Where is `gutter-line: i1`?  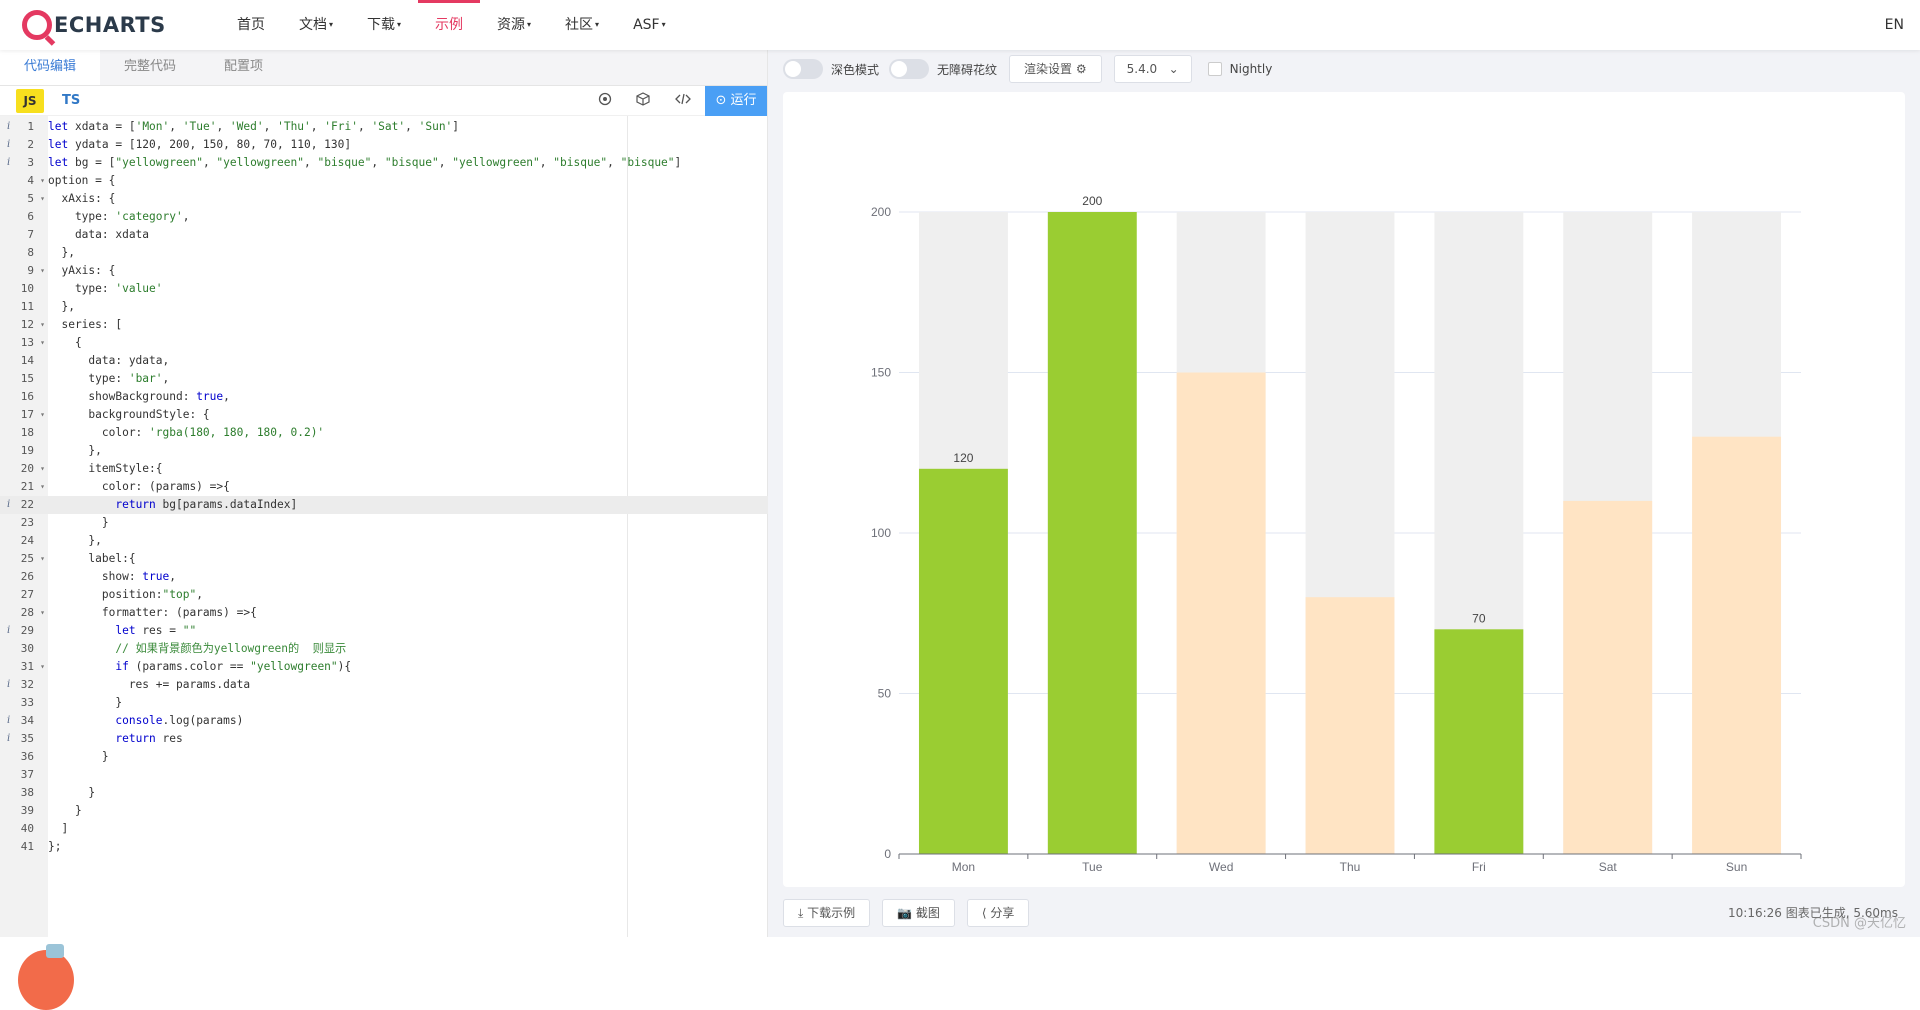 gutter-line: i1 is located at coordinates (24, 127).